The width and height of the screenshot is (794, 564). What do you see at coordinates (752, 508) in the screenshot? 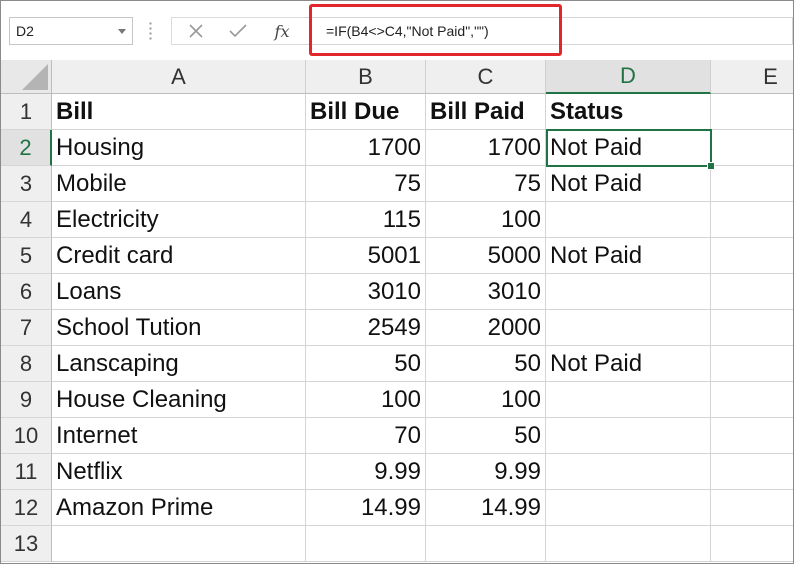
I see `cell-e12` at bounding box center [752, 508].